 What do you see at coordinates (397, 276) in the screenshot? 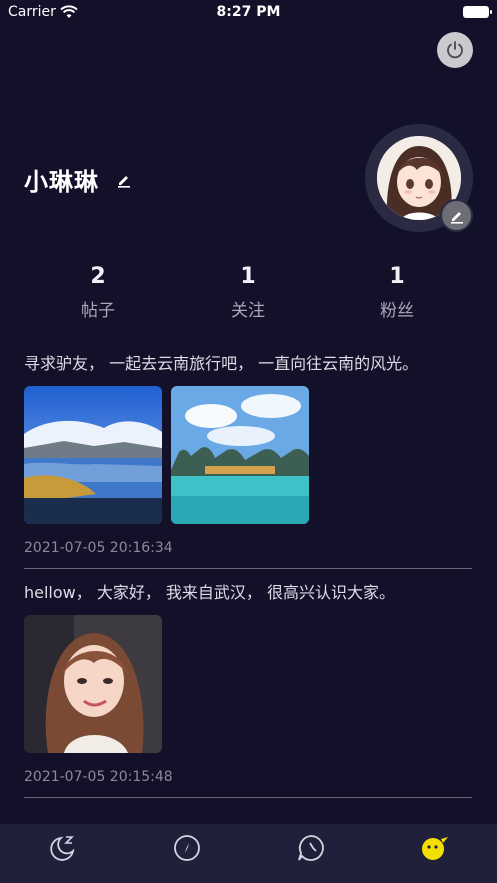
I see `stat-fans-count: 1` at bounding box center [397, 276].